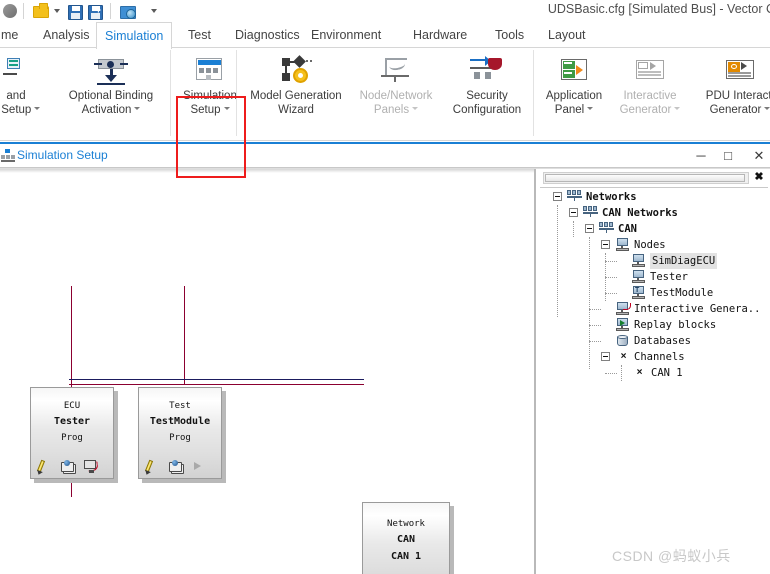 The width and height of the screenshot is (770, 574). Describe the element at coordinates (654, 187) in the screenshot. I see `tree-panel-top-line` at that location.